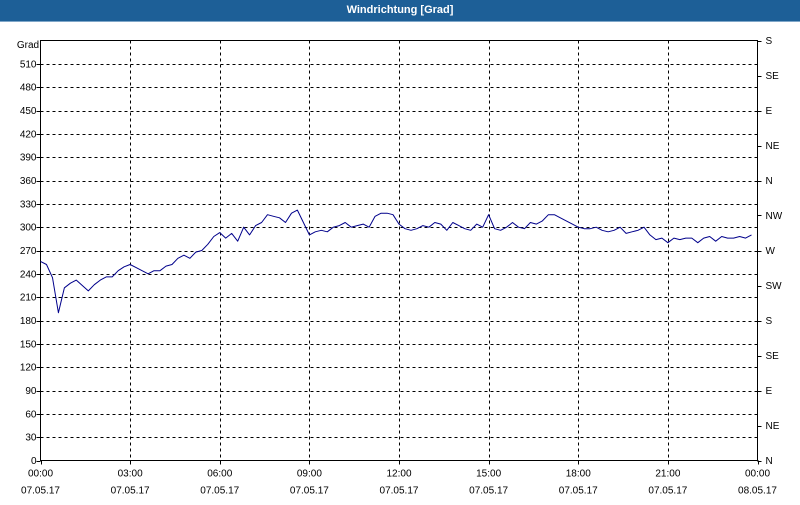 Image resolution: width=800 pixels, height=505 pixels. I want to click on y-tick-label: 450, so click(28, 111).